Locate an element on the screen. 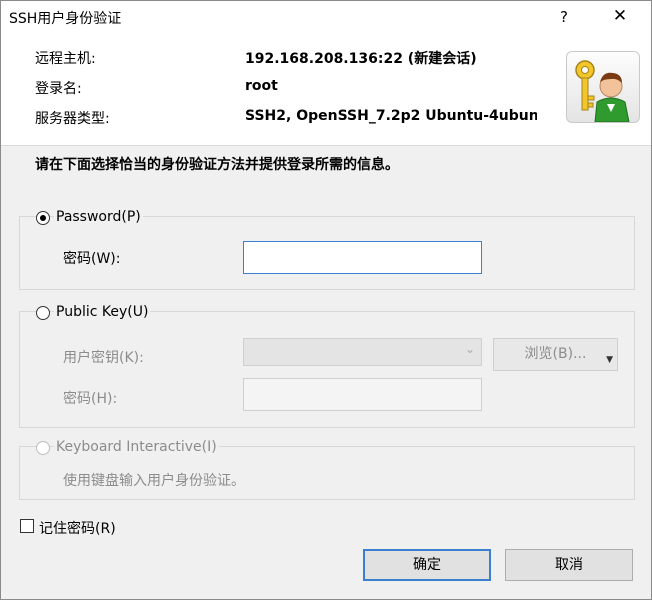  passphrase-label: 密码(H): is located at coordinates (90, 399).